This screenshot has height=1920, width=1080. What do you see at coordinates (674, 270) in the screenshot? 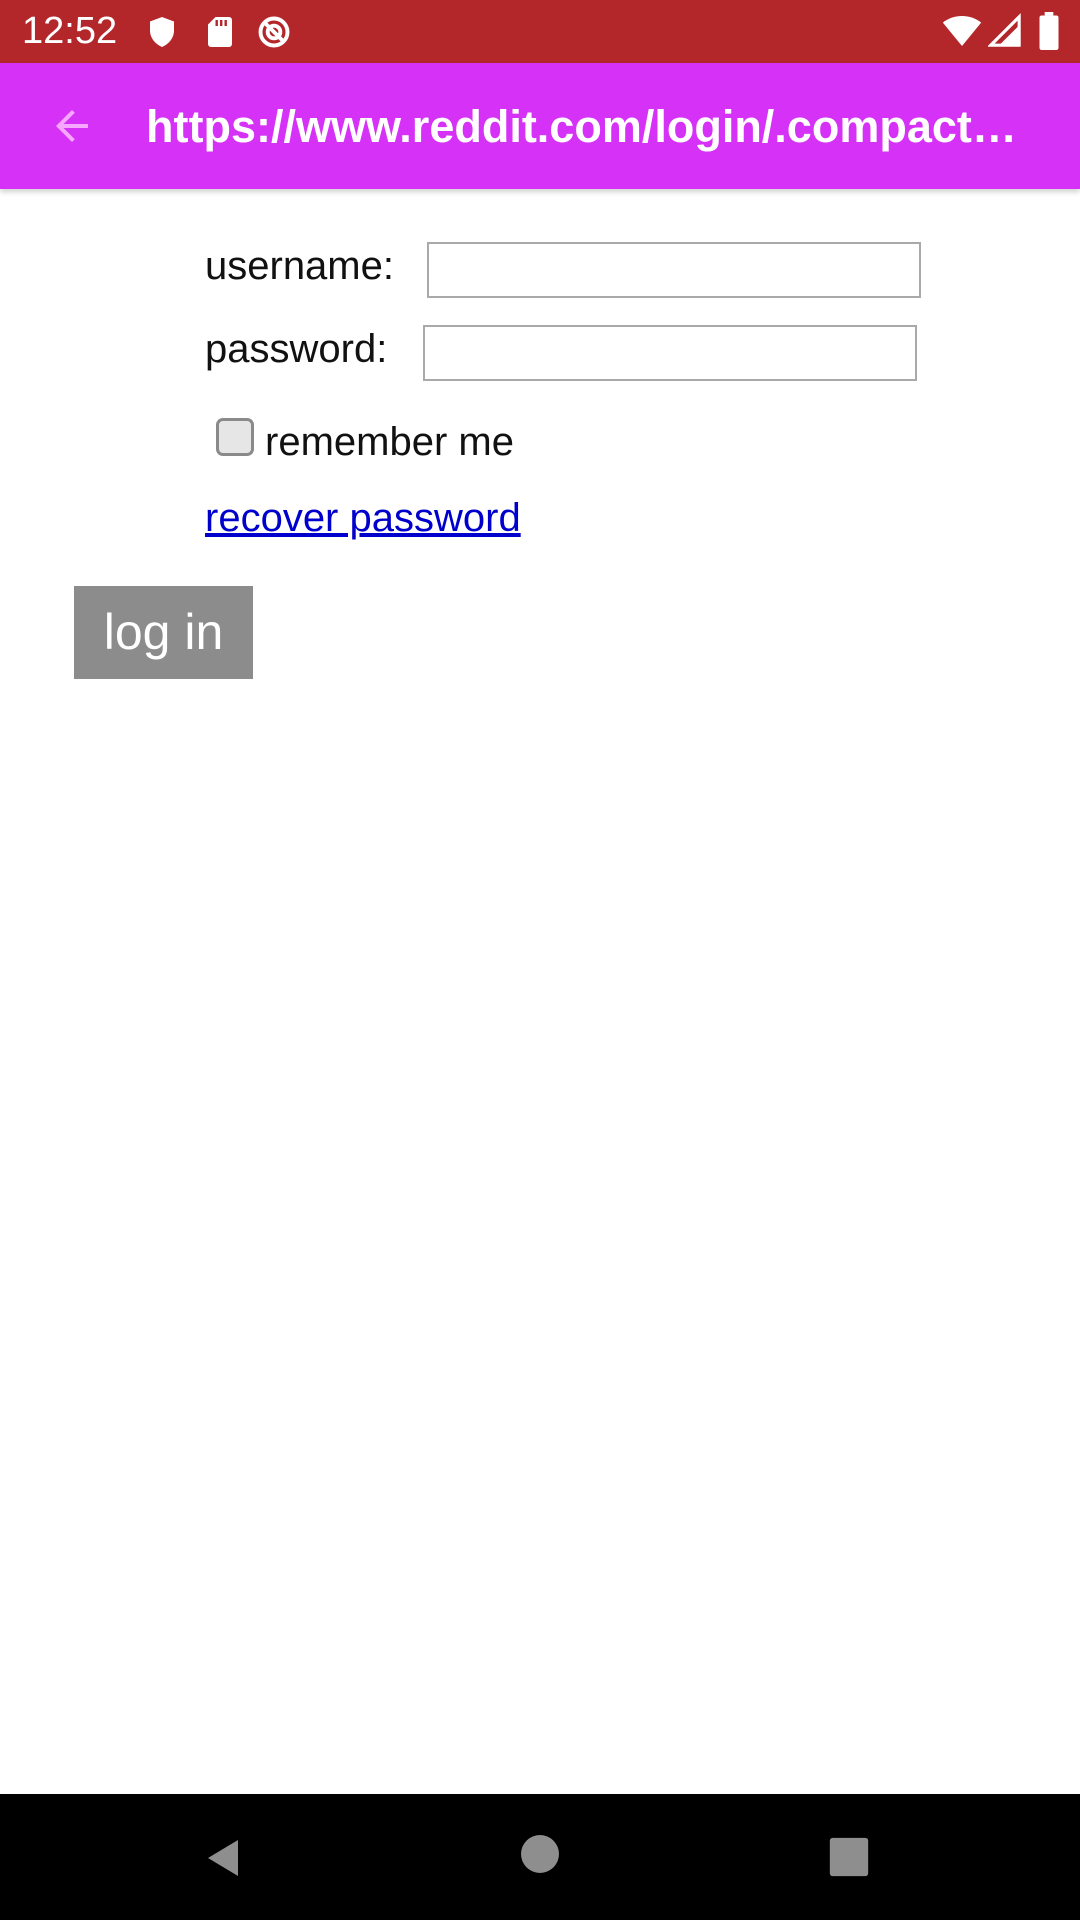
I see `username-input` at bounding box center [674, 270].